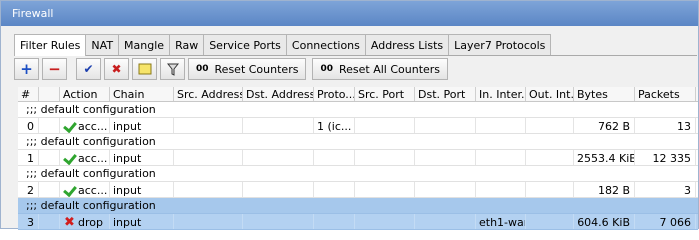  What do you see at coordinates (385, 94) in the screenshot?
I see `col-src-port: Src. Port` at bounding box center [385, 94].